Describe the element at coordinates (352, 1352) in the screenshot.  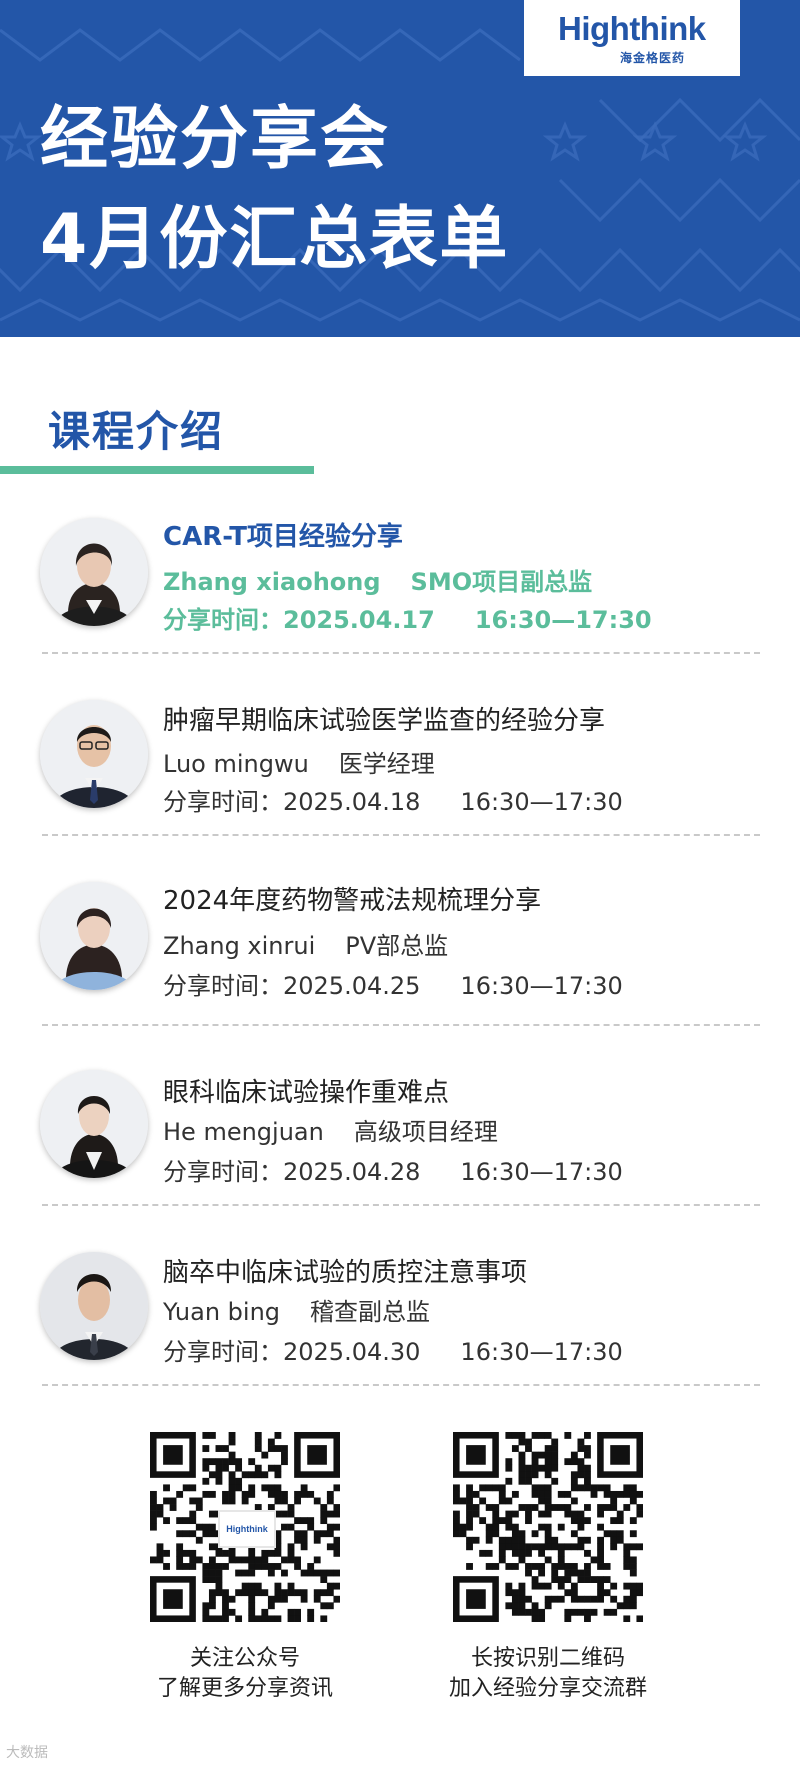
I see `course-date: 2025.04.30` at that location.